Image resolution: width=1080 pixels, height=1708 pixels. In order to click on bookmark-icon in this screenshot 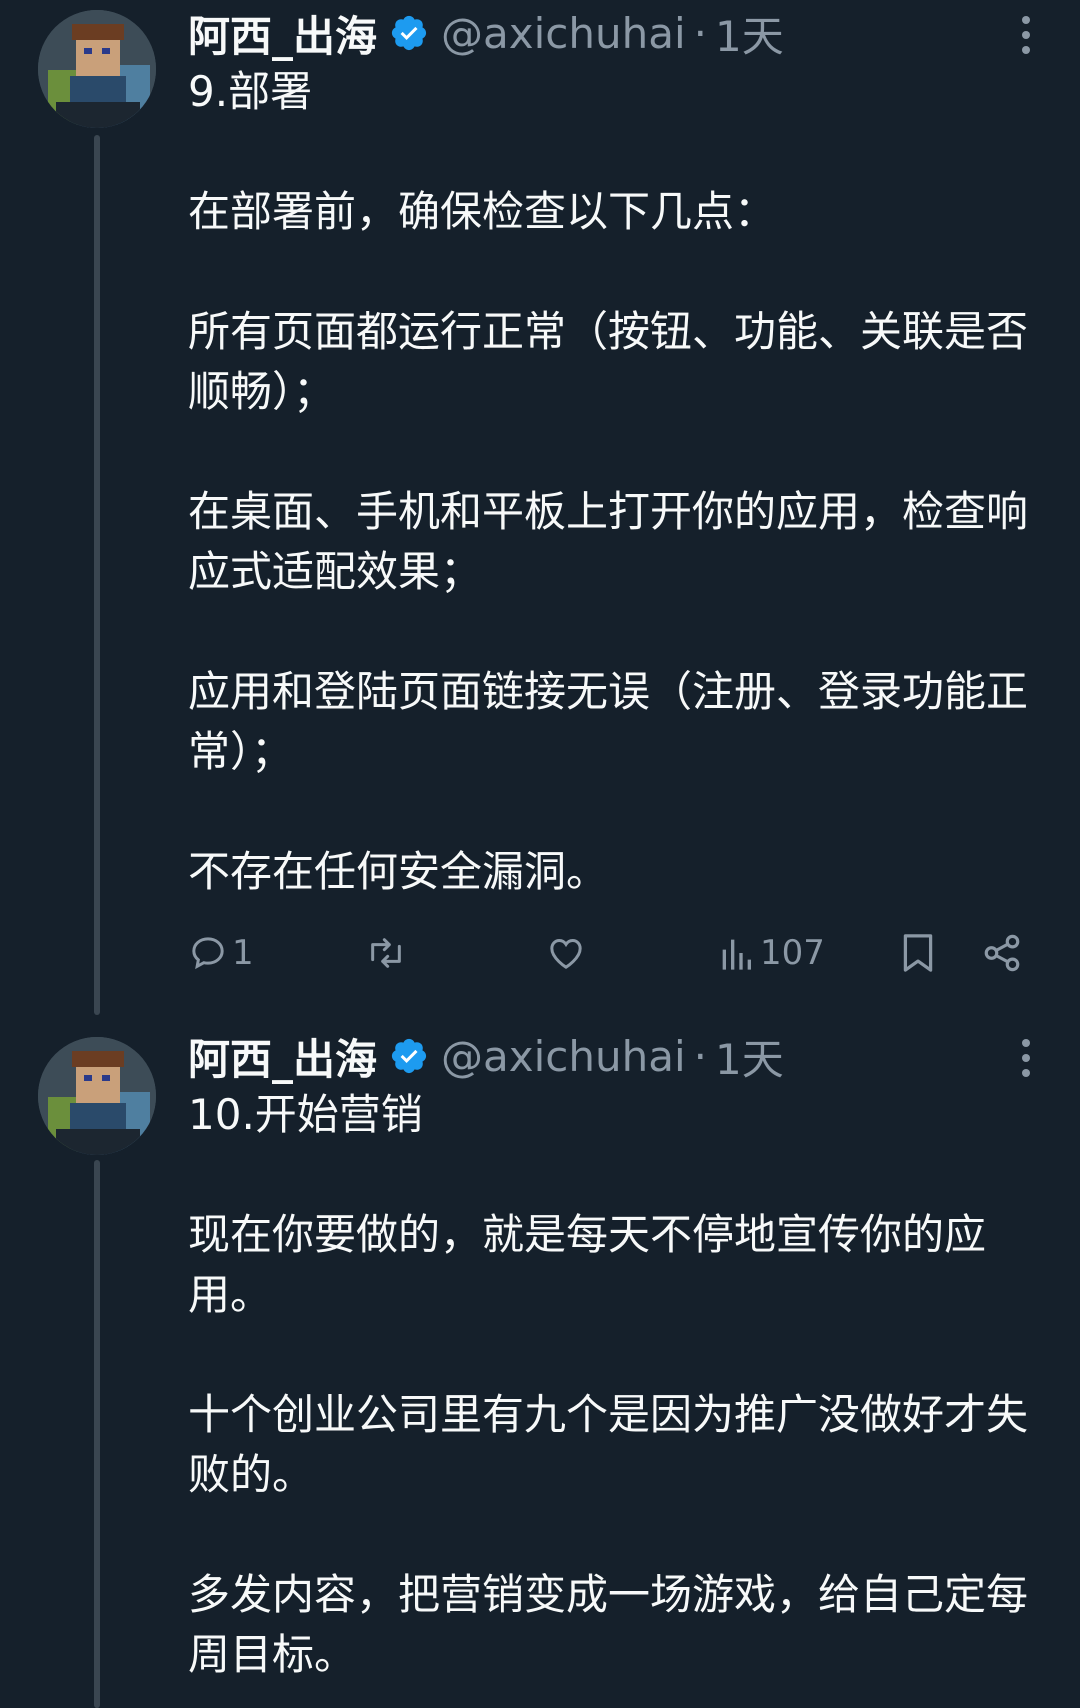, I will do `click(918, 953)`.